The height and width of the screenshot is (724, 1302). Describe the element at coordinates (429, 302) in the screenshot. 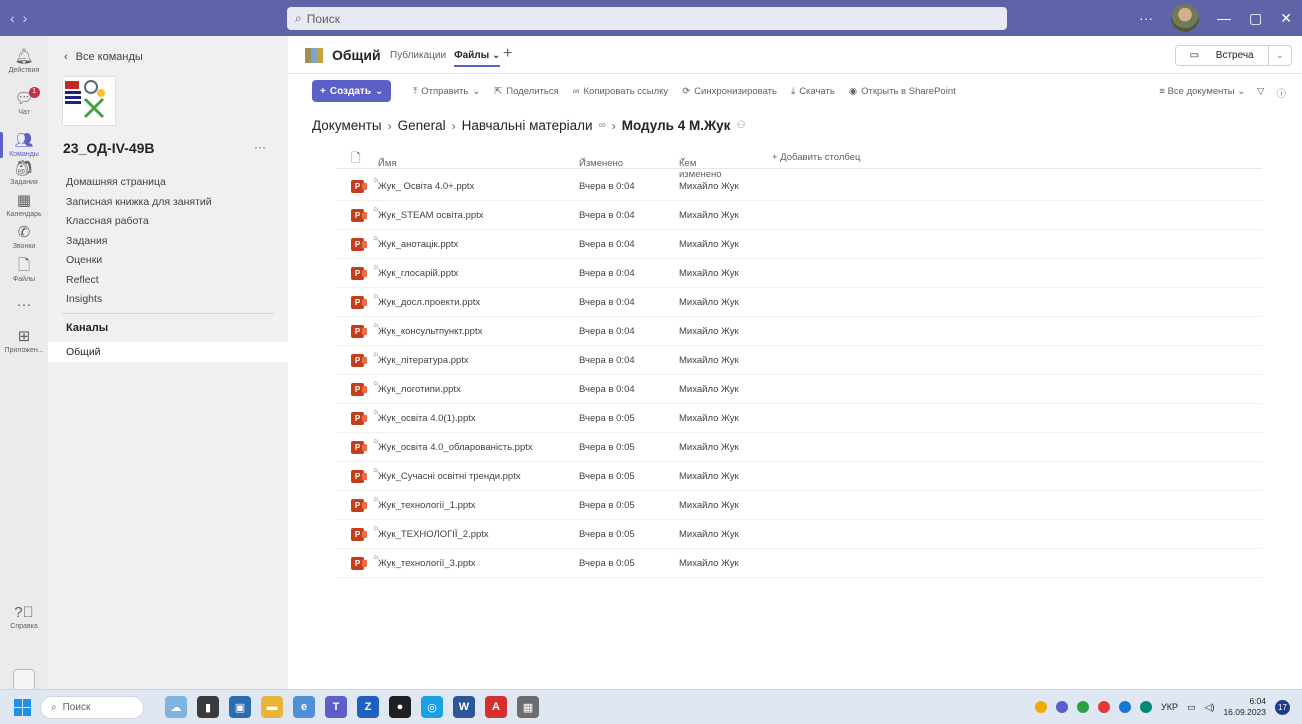

I see `file-name: Жук_досл.проекти.pptx` at that location.